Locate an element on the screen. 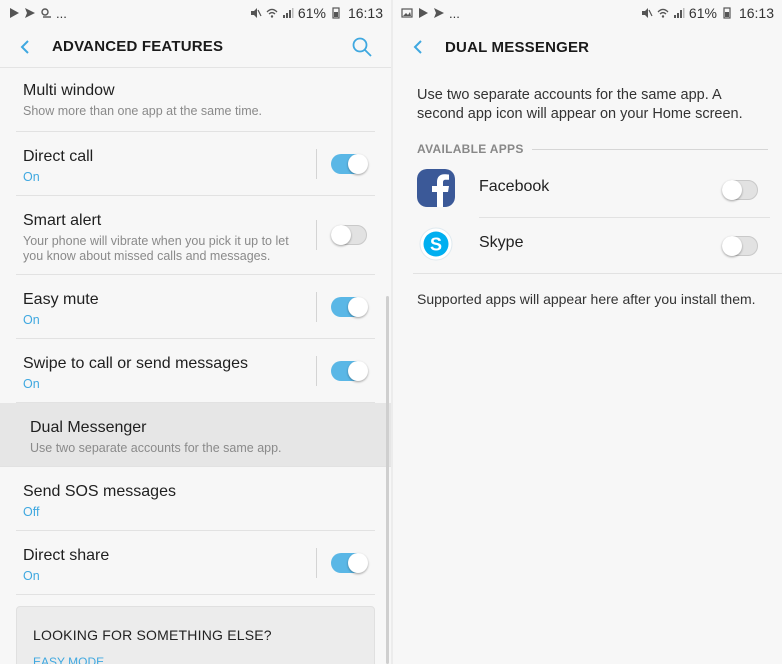 This screenshot has height=664, width=782. smart-alert-toggle is located at coordinates (349, 235).